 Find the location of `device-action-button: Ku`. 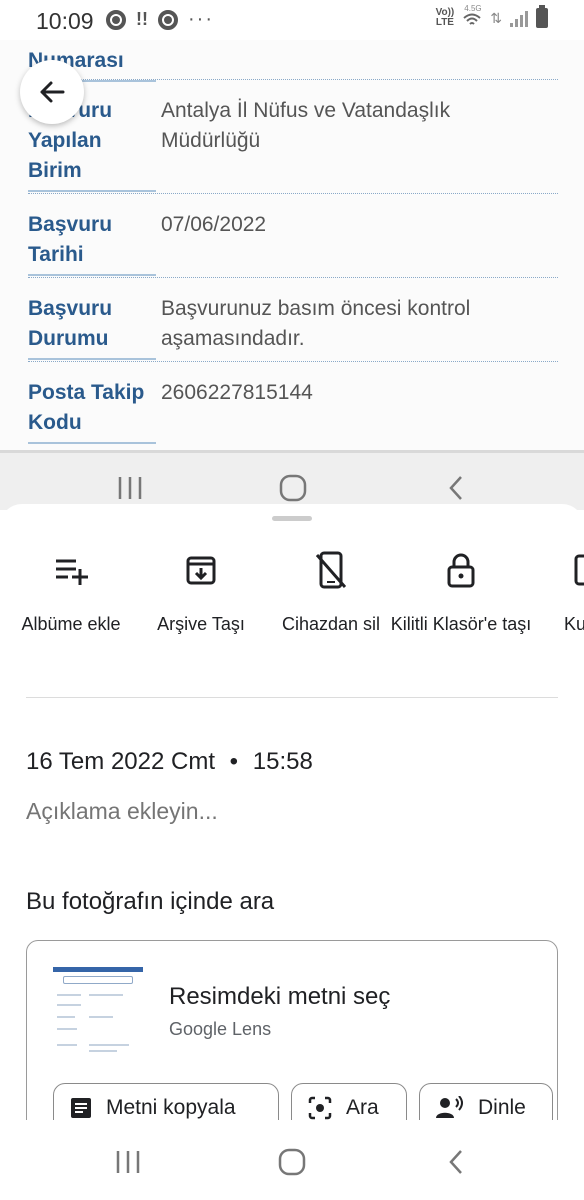

device-action-button: Ku is located at coordinates (550, 593).